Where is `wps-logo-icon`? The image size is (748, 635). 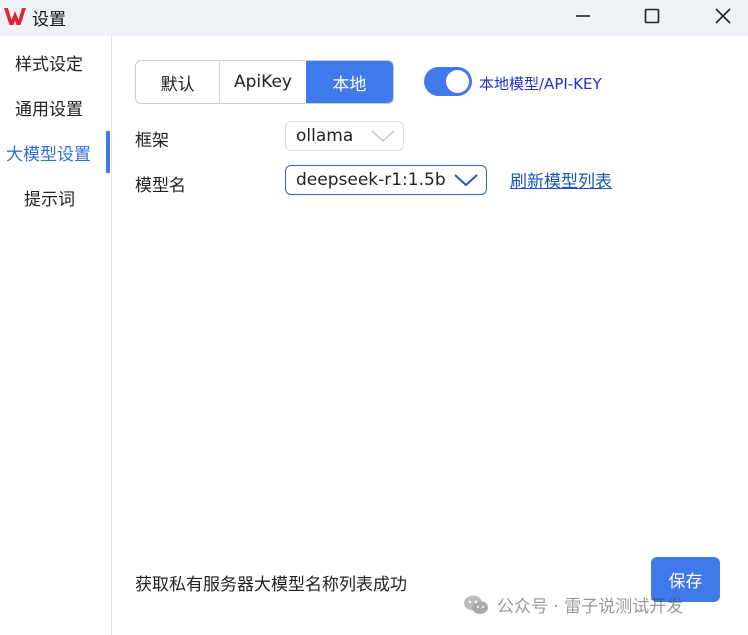
wps-logo-icon is located at coordinates (15, 16).